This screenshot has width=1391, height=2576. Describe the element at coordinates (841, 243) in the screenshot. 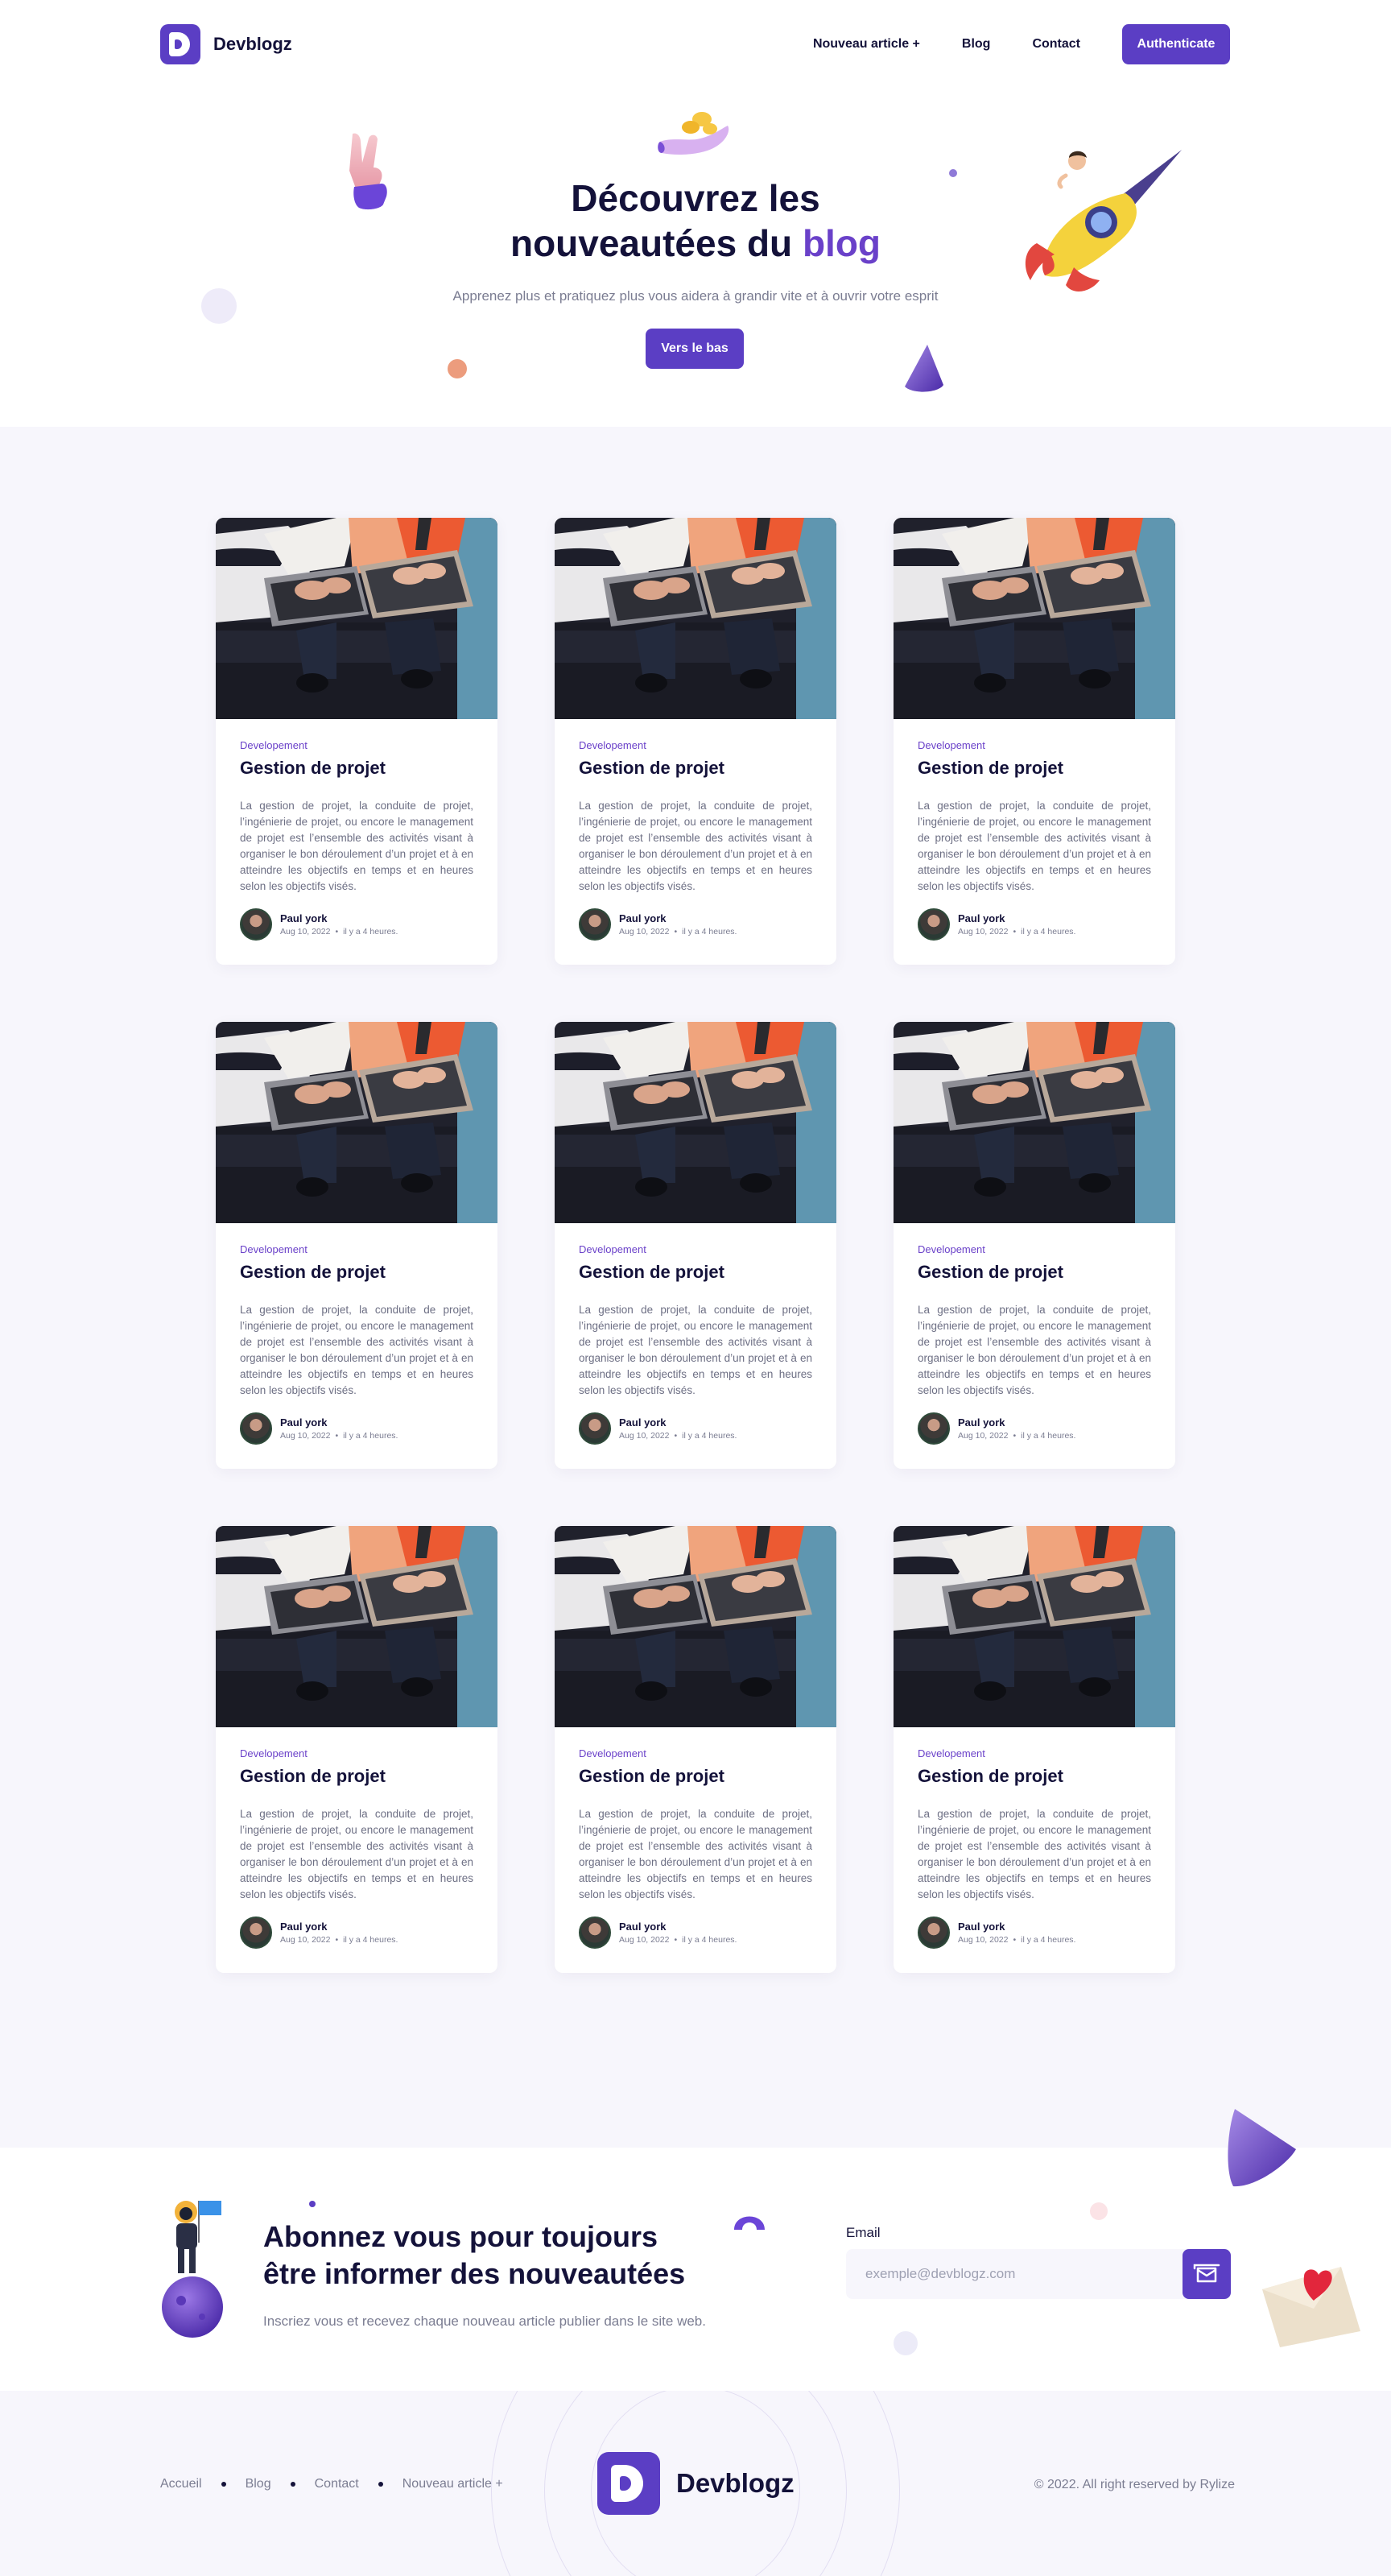

I see `hero-title-accent: blog` at that location.